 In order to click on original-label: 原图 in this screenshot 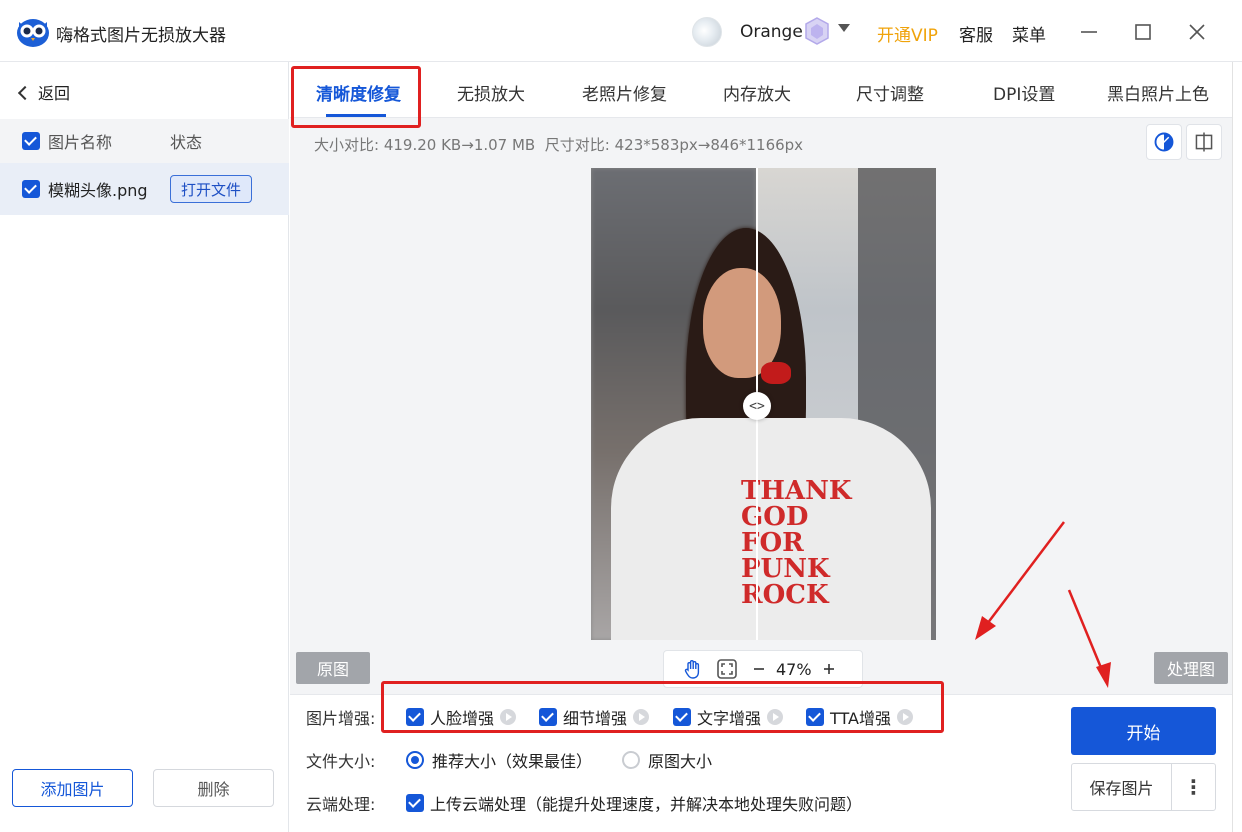, I will do `click(333, 668)`.